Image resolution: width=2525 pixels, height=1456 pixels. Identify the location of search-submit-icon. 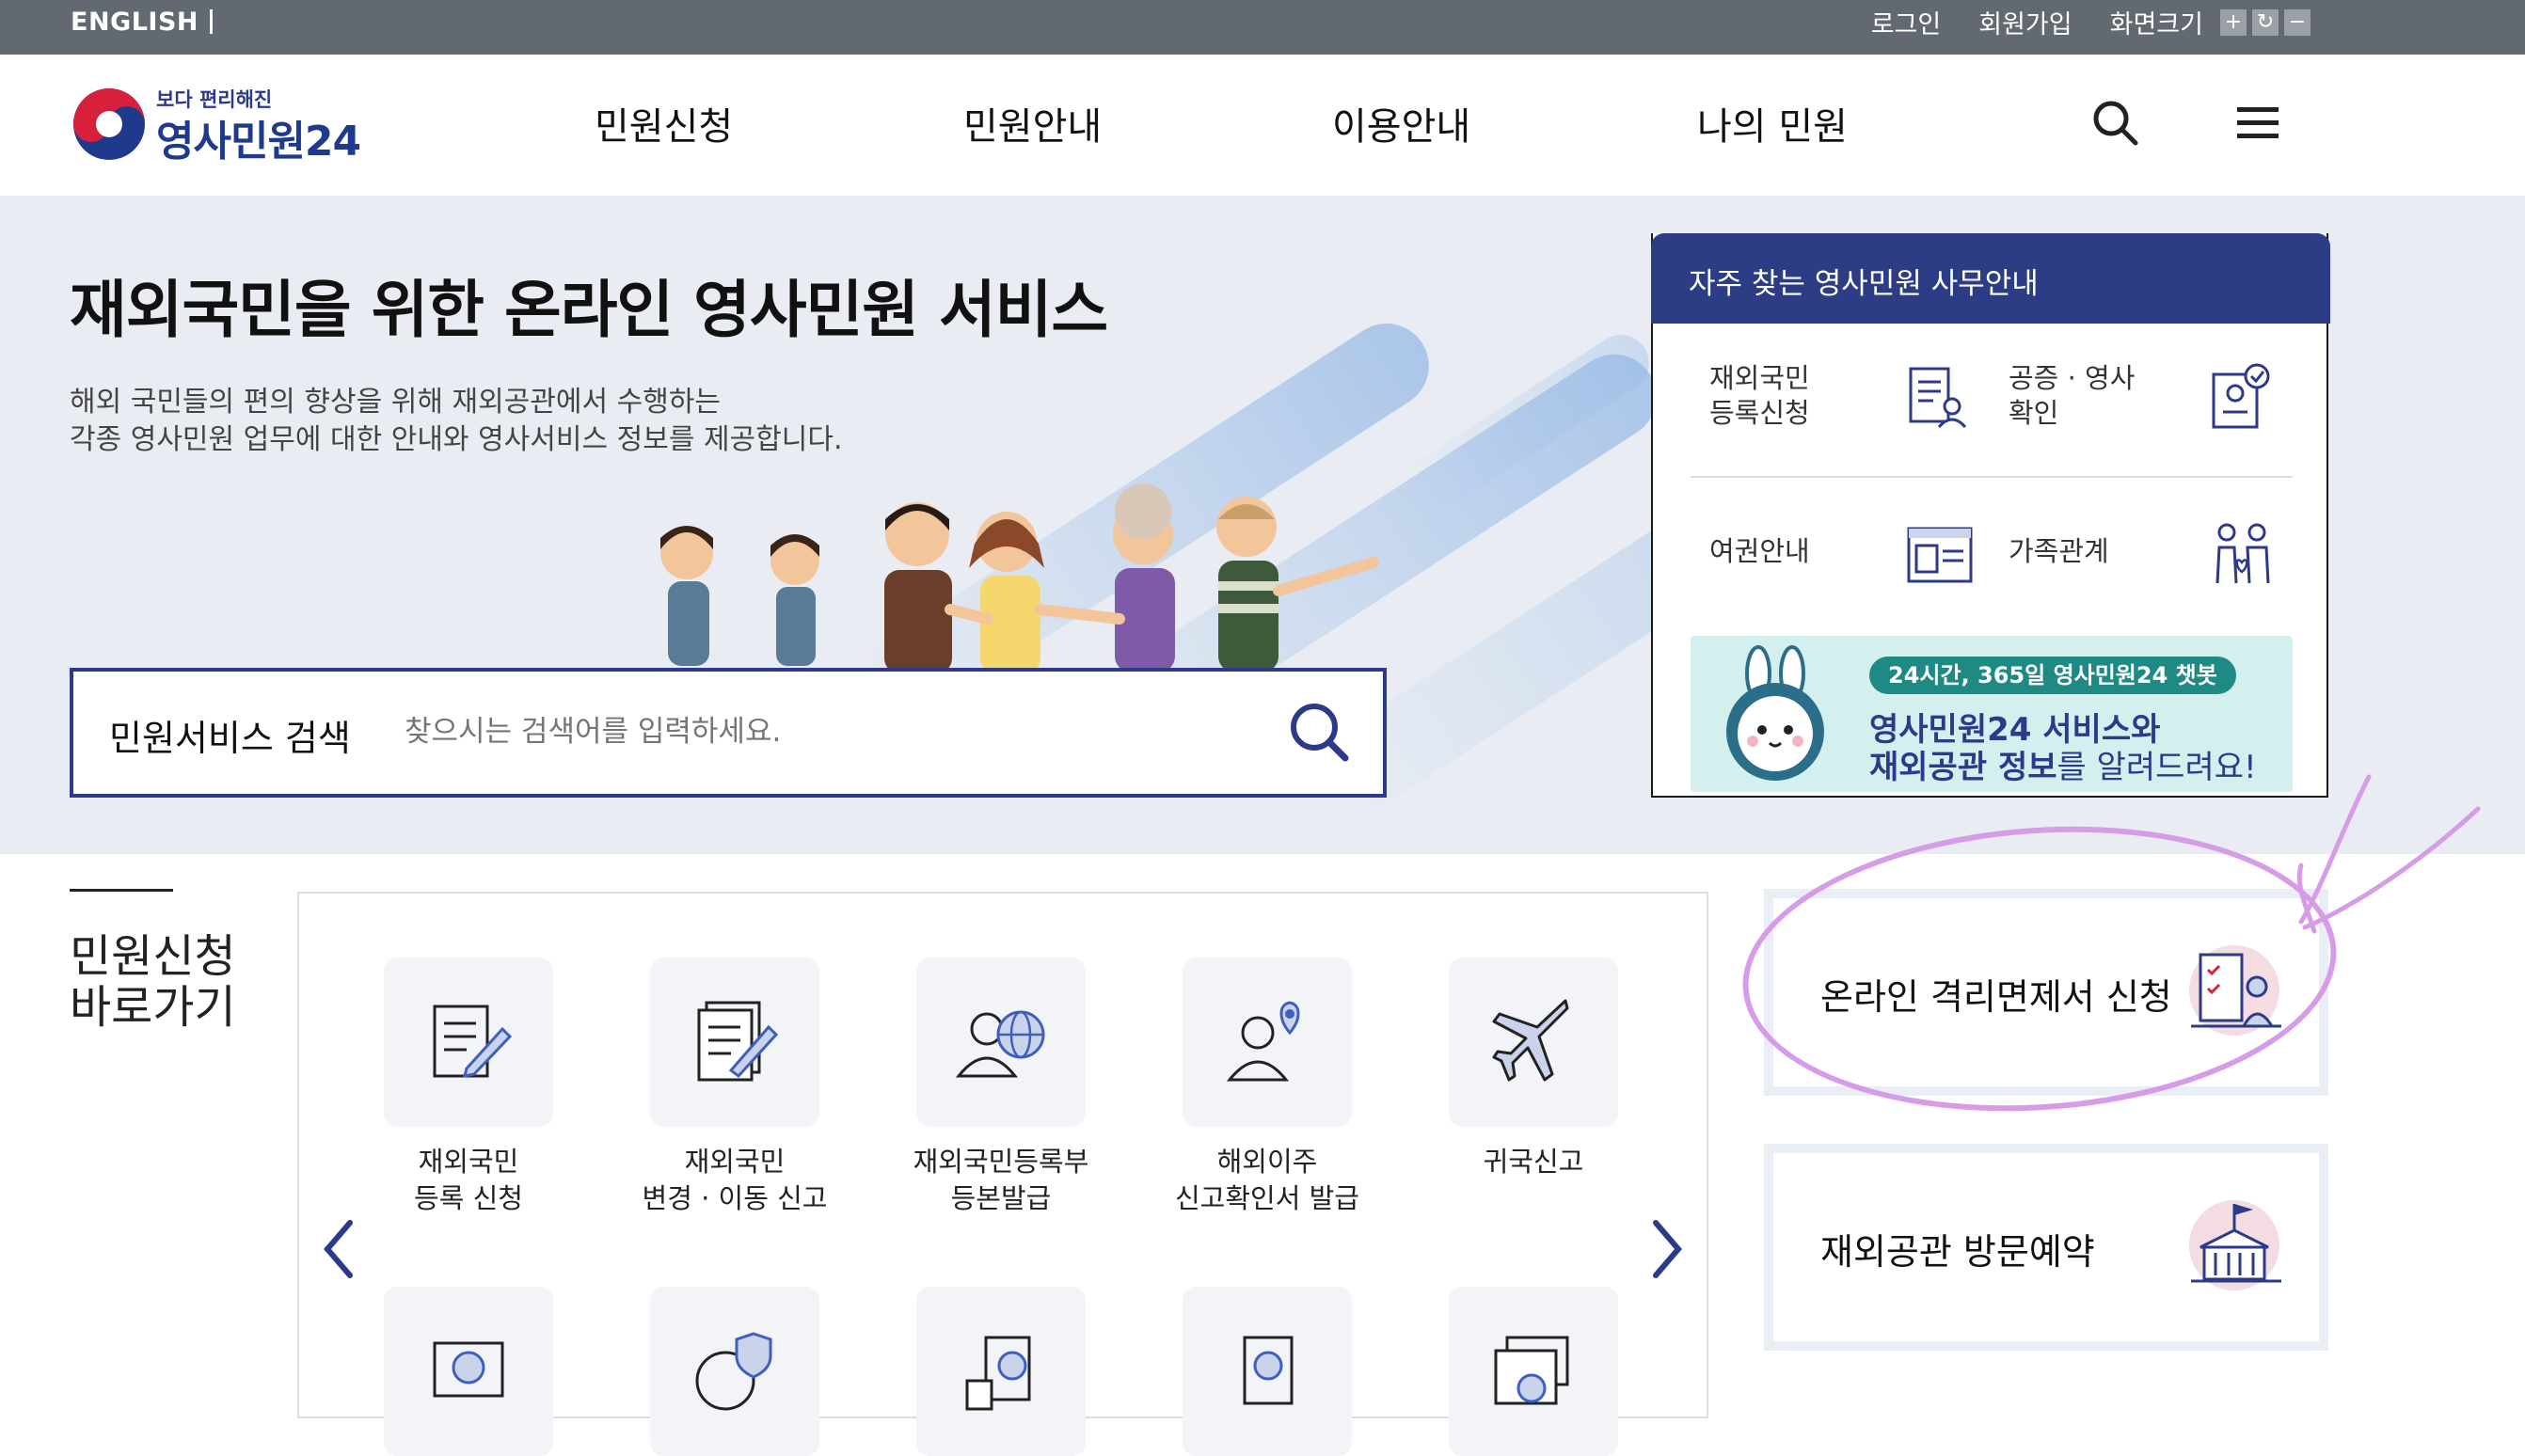
(1320, 733).